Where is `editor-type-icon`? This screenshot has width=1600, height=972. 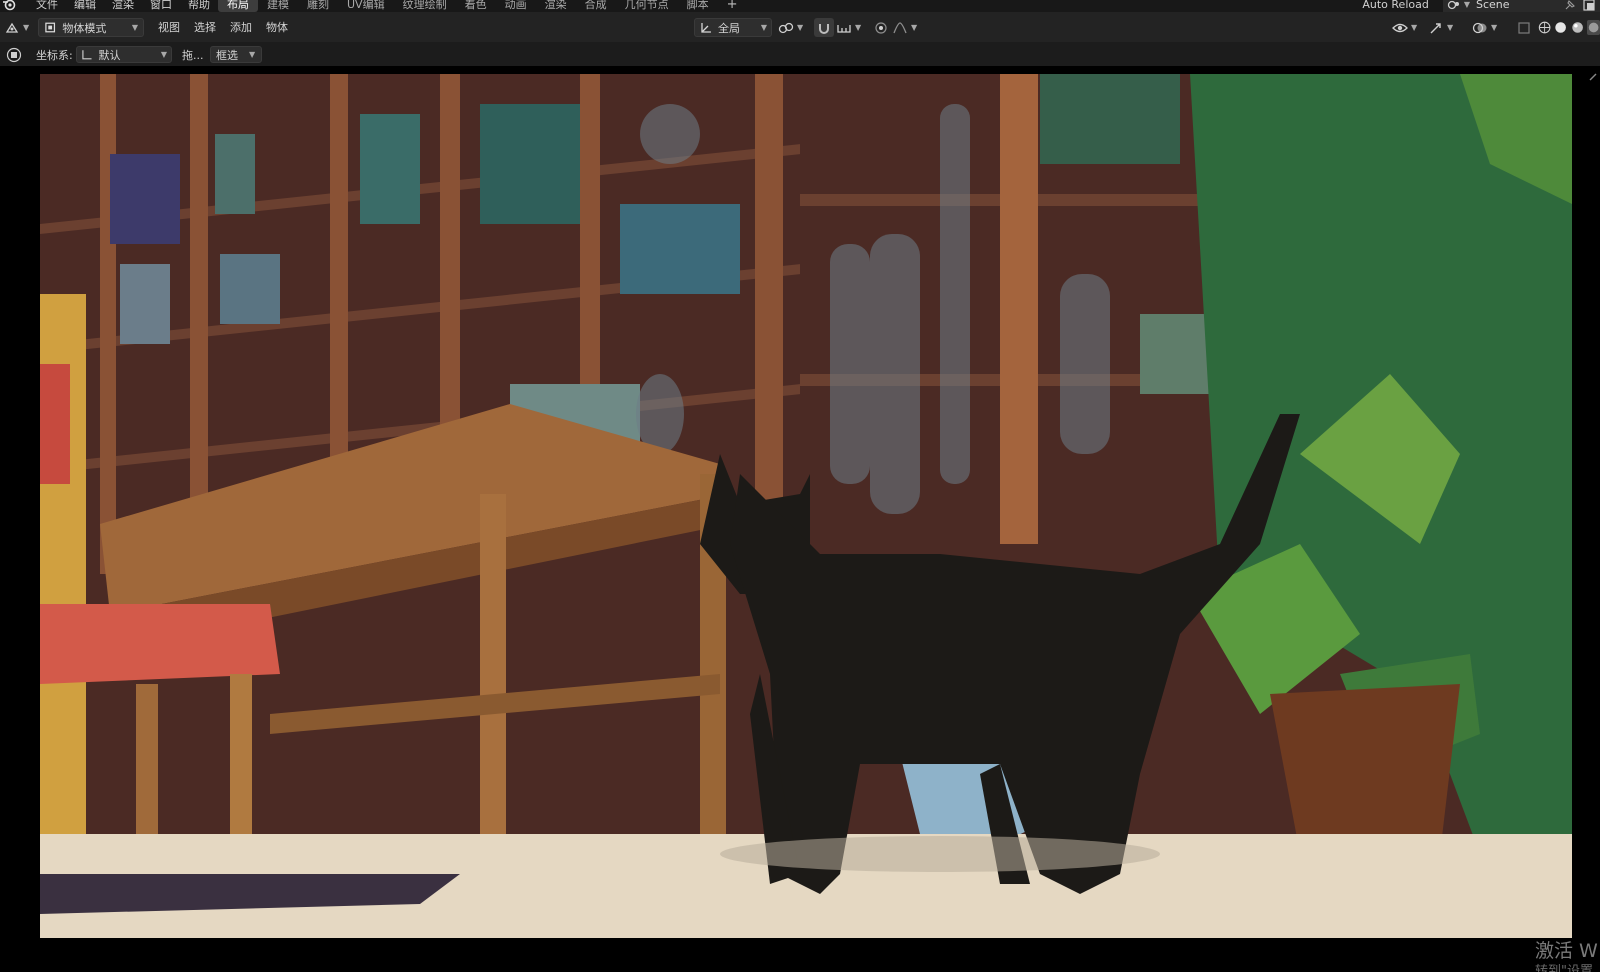 editor-type-icon is located at coordinates (12, 27).